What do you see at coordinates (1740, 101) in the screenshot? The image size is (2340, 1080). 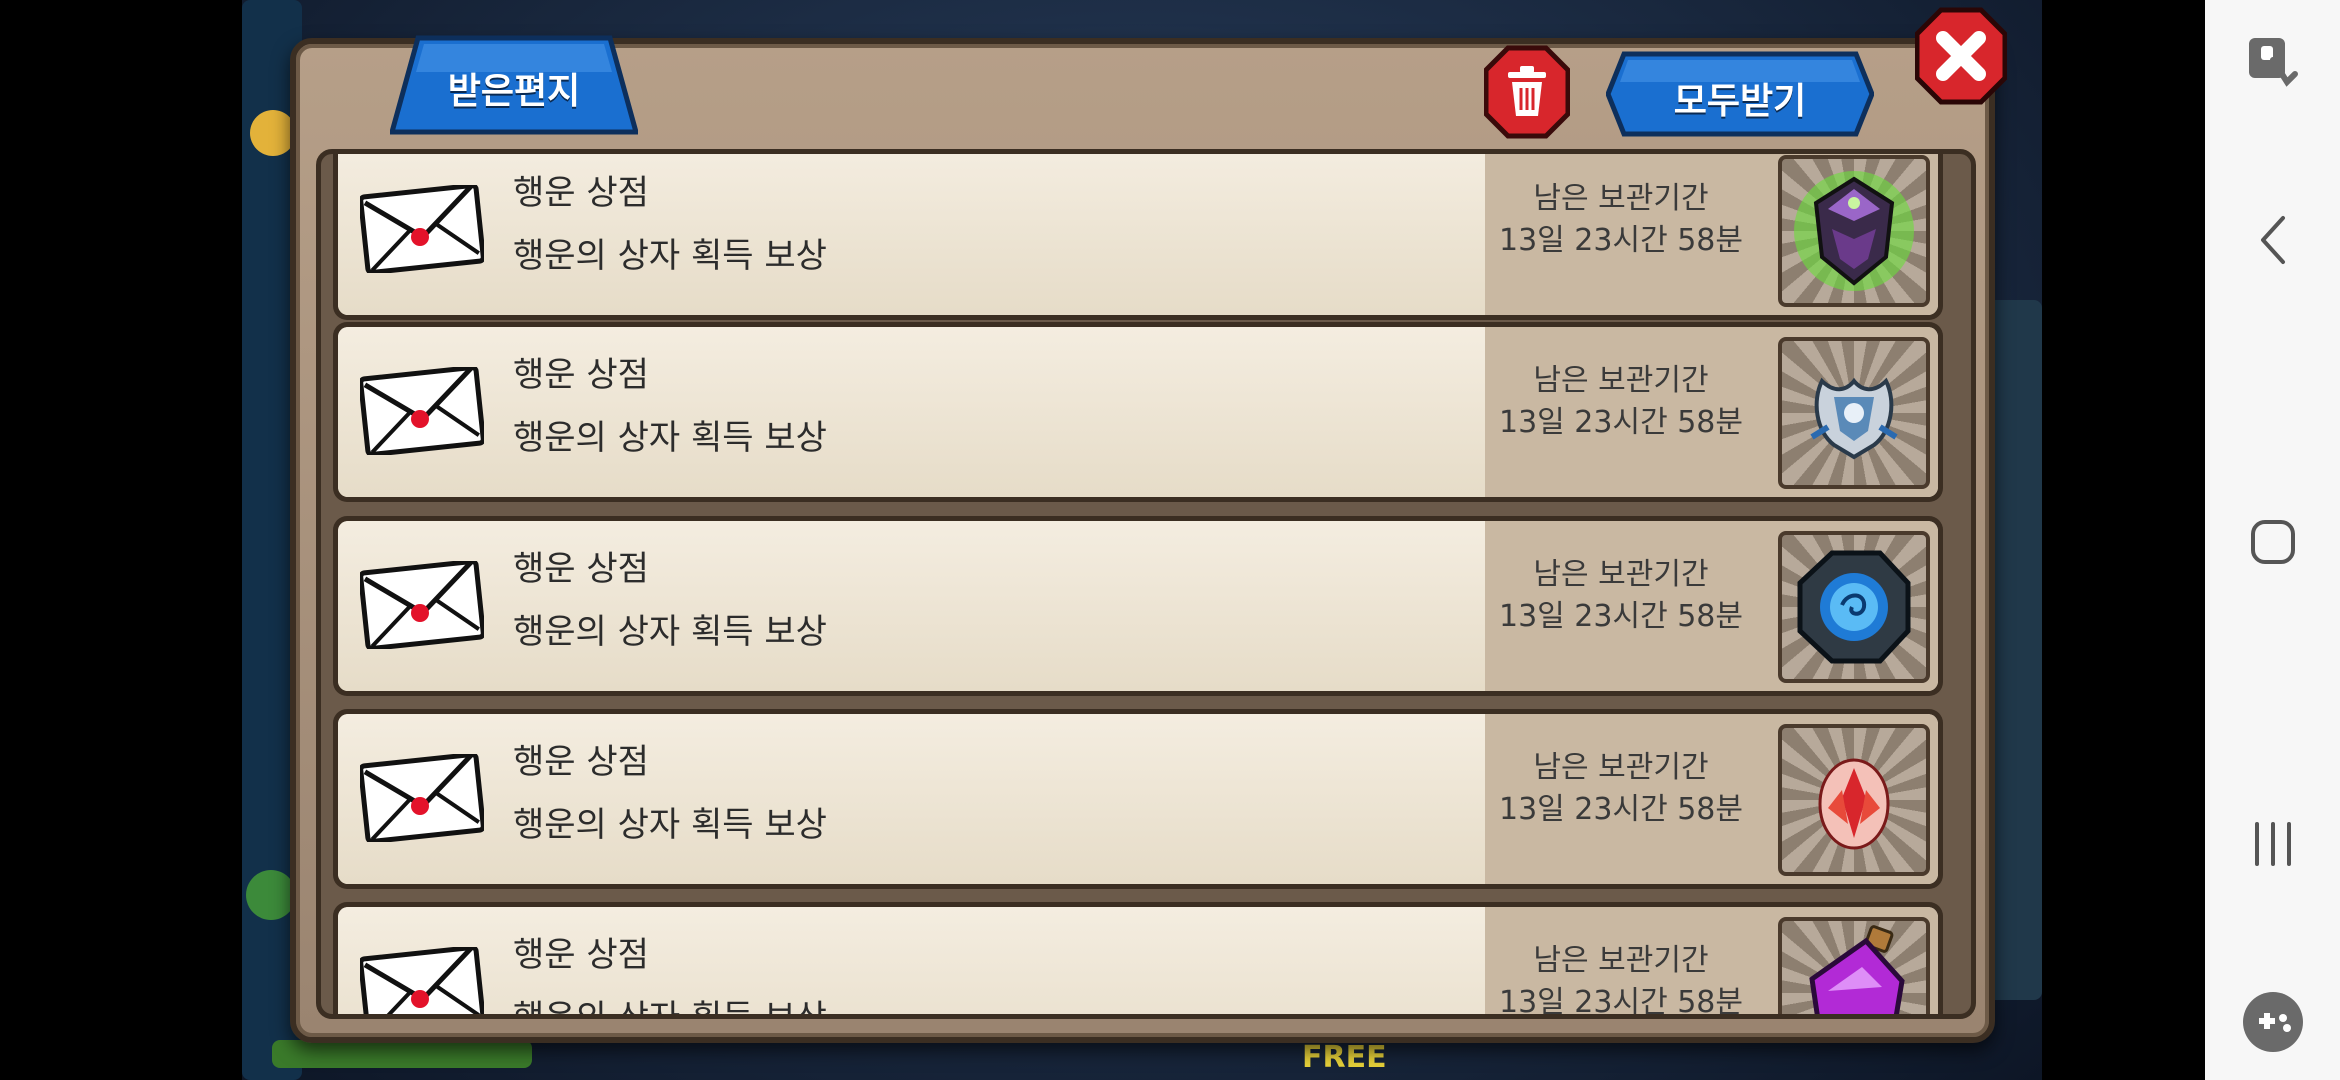 I see `receive-all-label: 모두받기` at bounding box center [1740, 101].